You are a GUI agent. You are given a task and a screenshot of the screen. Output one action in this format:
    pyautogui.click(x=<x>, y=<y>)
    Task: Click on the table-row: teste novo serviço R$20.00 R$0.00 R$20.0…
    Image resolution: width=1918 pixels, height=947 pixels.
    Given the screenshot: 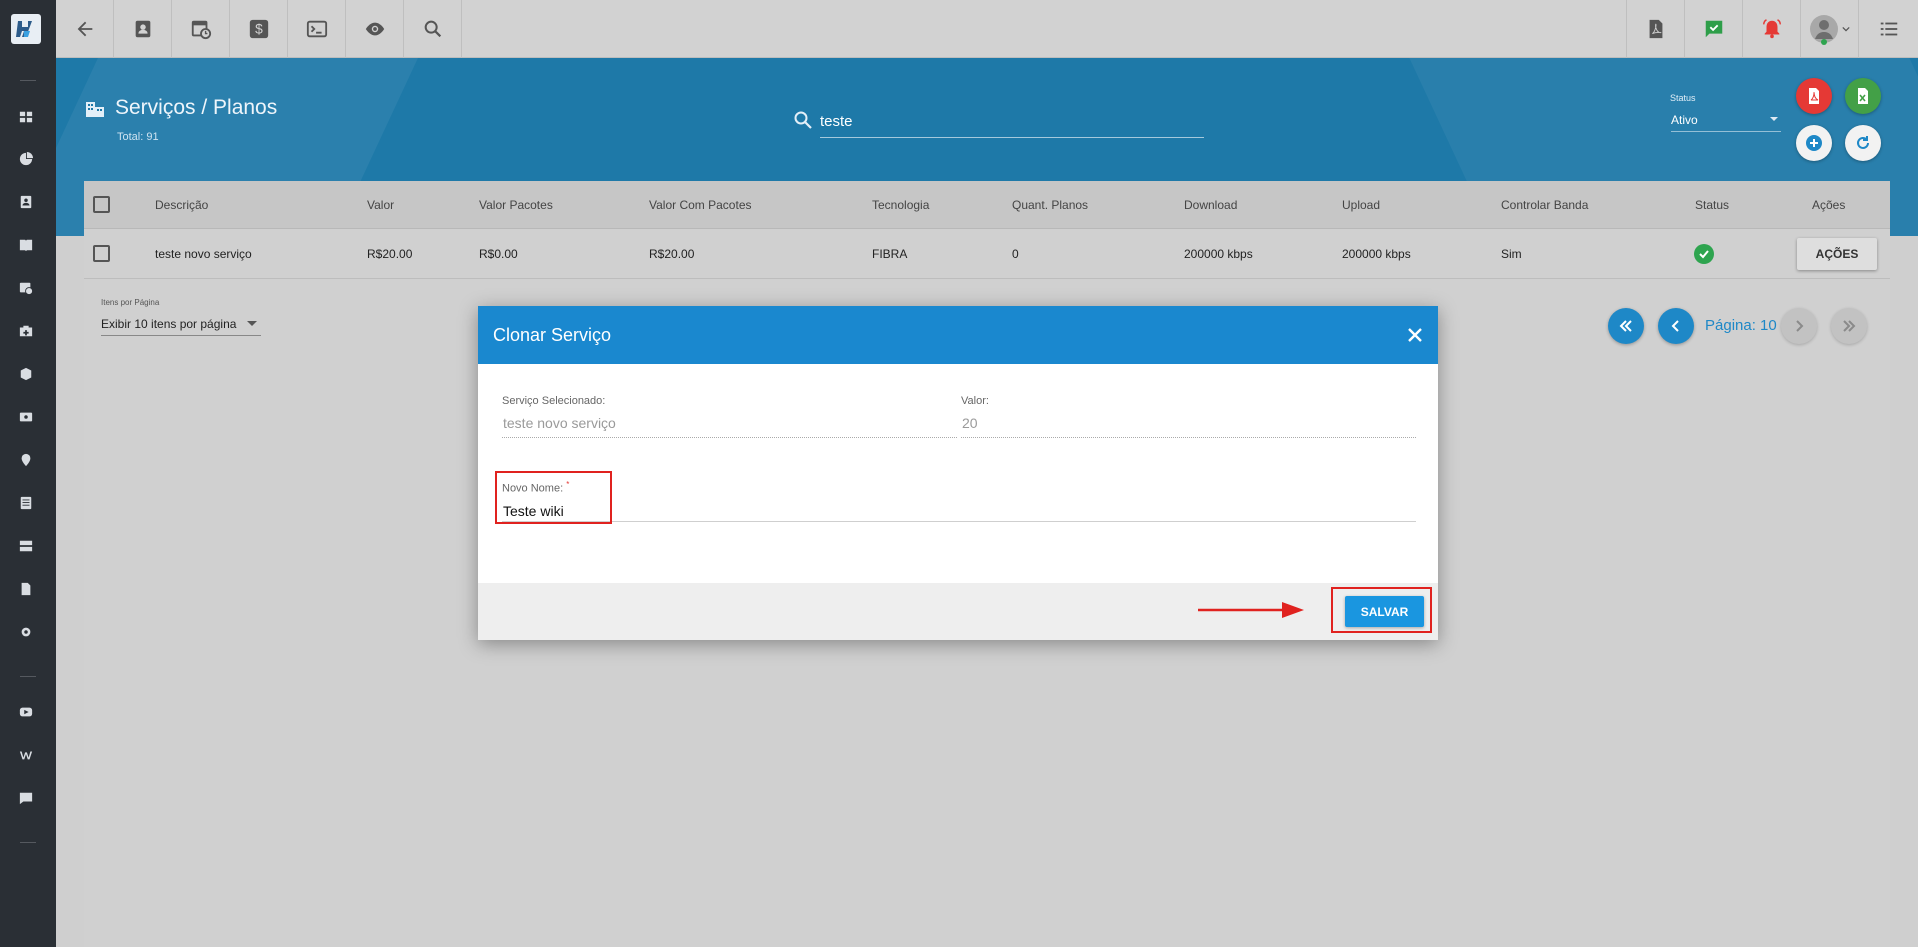 What is the action you would take?
    pyautogui.click(x=987, y=254)
    